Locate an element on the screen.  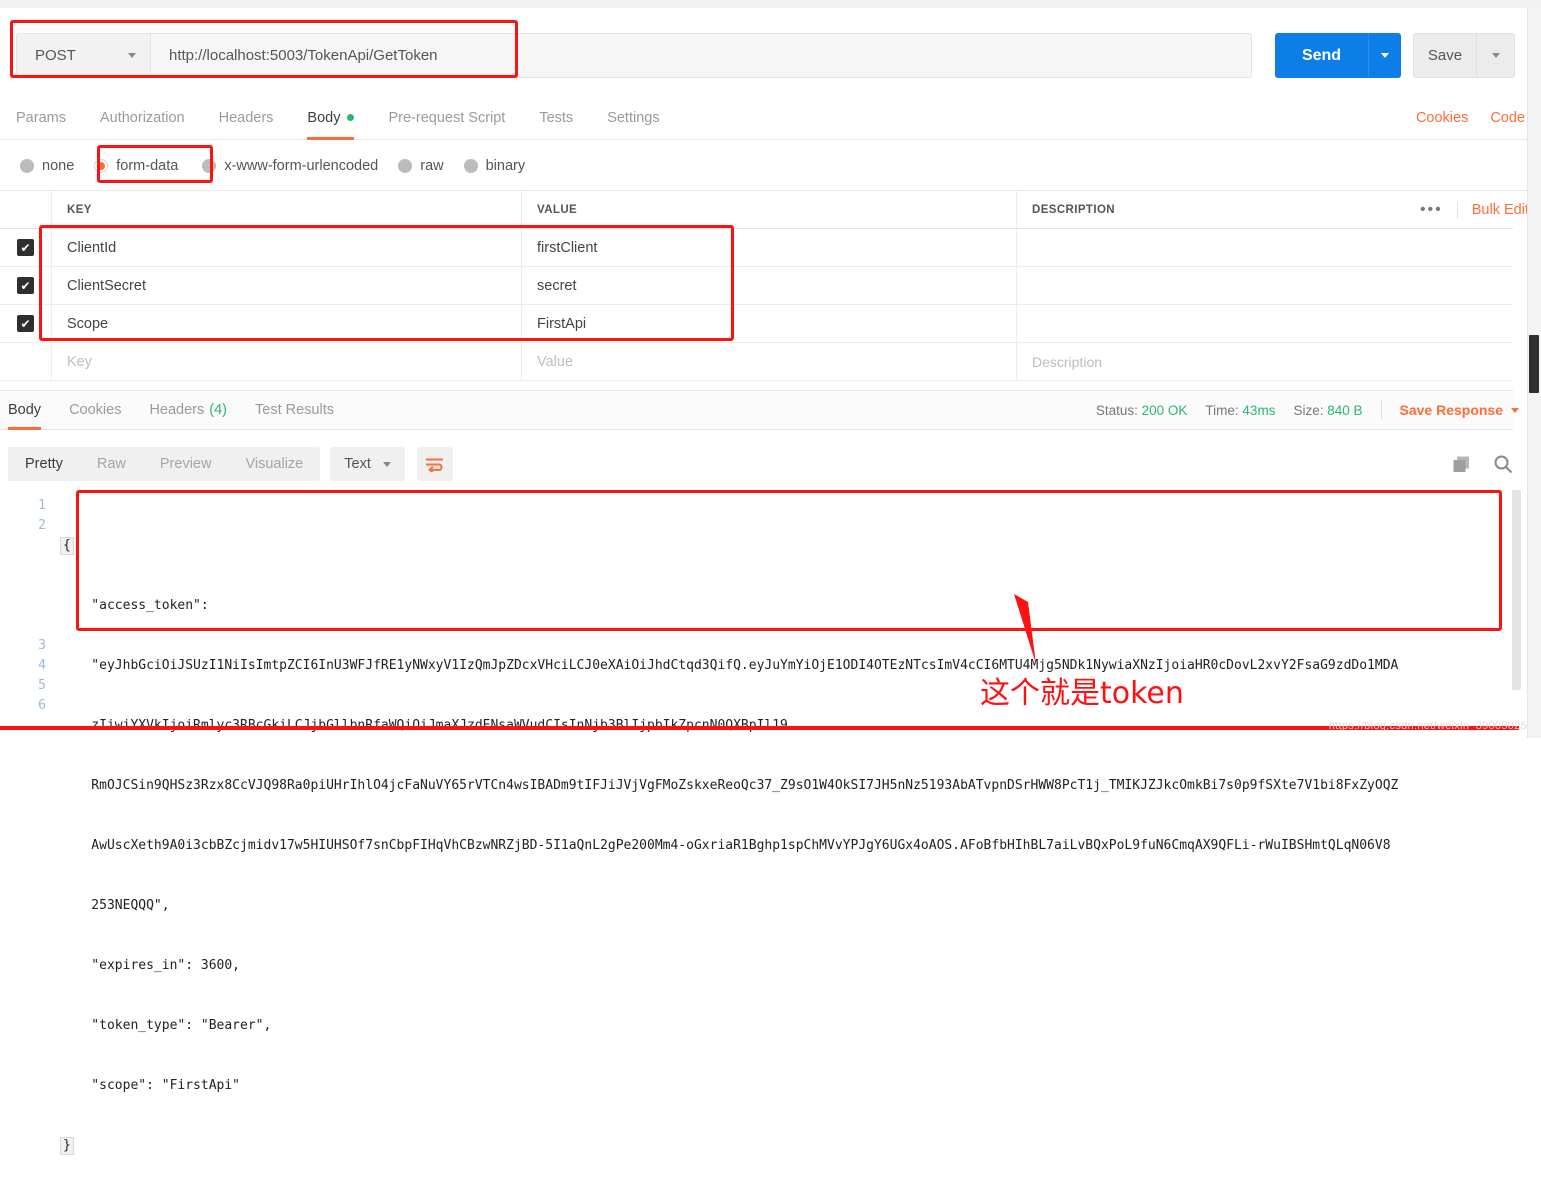
table-row: ClientSecret secret is located at coordinates (756, 286).